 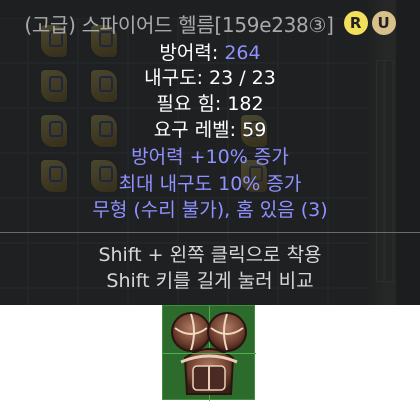 What do you see at coordinates (210, 184) in the screenshot?
I see `magic-prop-durability: 최대 내구도 10% 증가` at bounding box center [210, 184].